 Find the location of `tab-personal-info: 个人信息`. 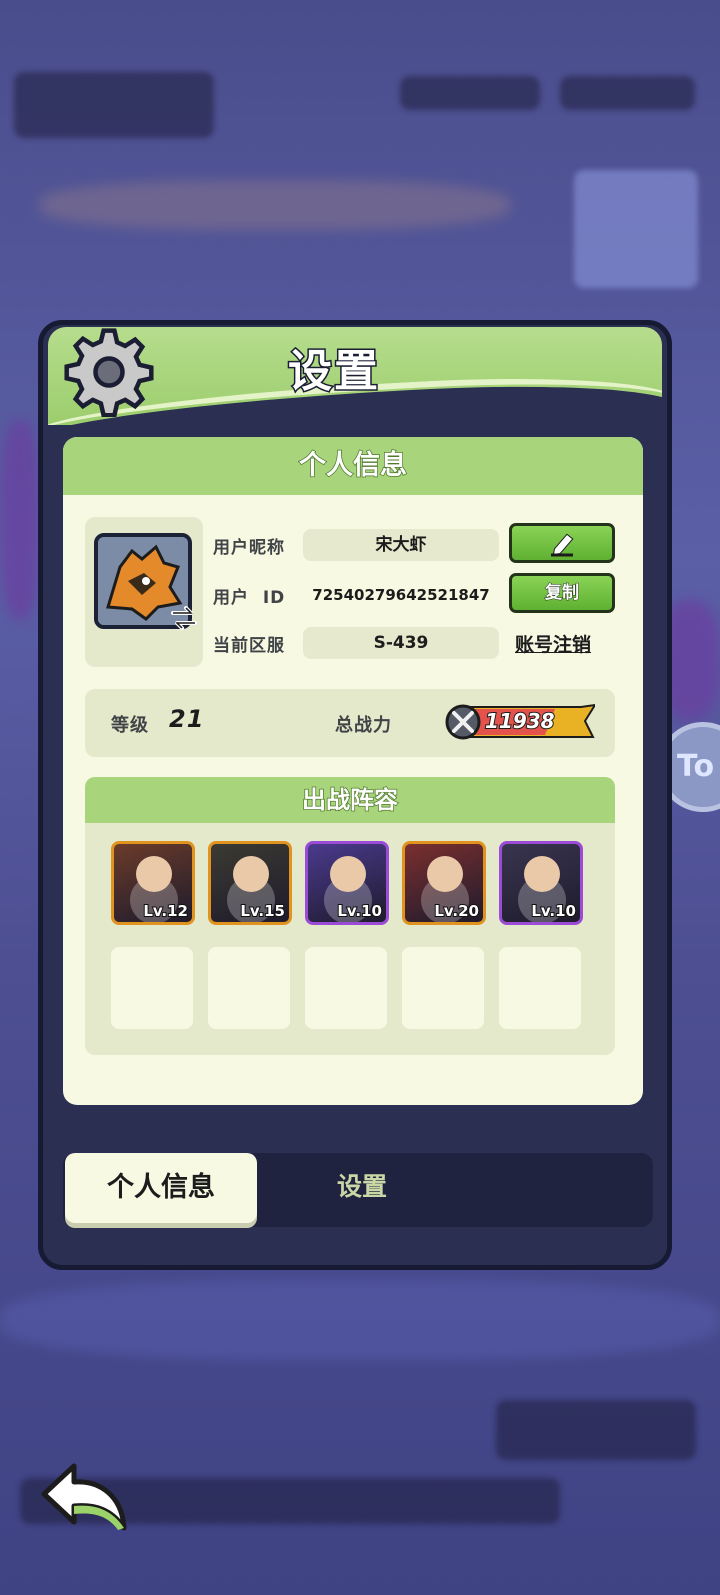

tab-personal-info: 个人信息 is located at coordinates (161, 1188).